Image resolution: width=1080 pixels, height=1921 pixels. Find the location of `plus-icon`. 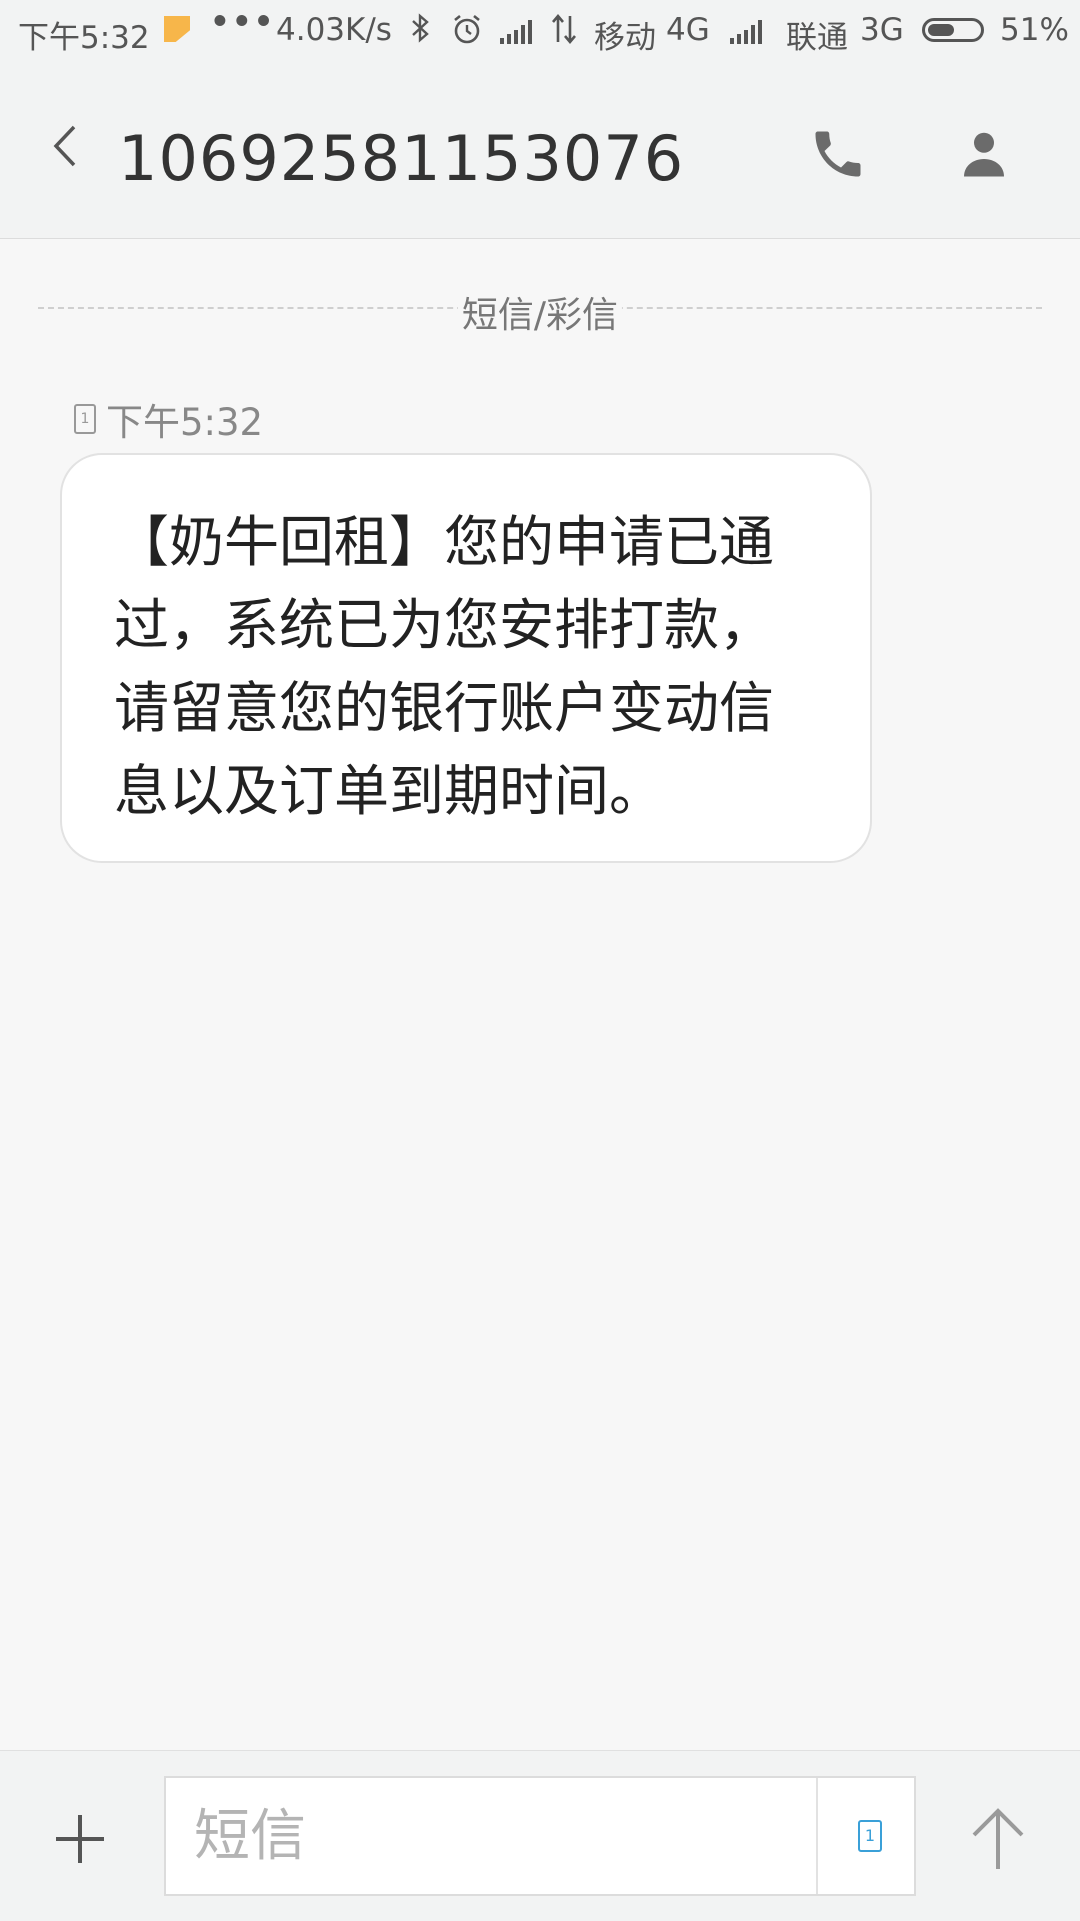

plus-icon is located at coordinates (80, 1839).